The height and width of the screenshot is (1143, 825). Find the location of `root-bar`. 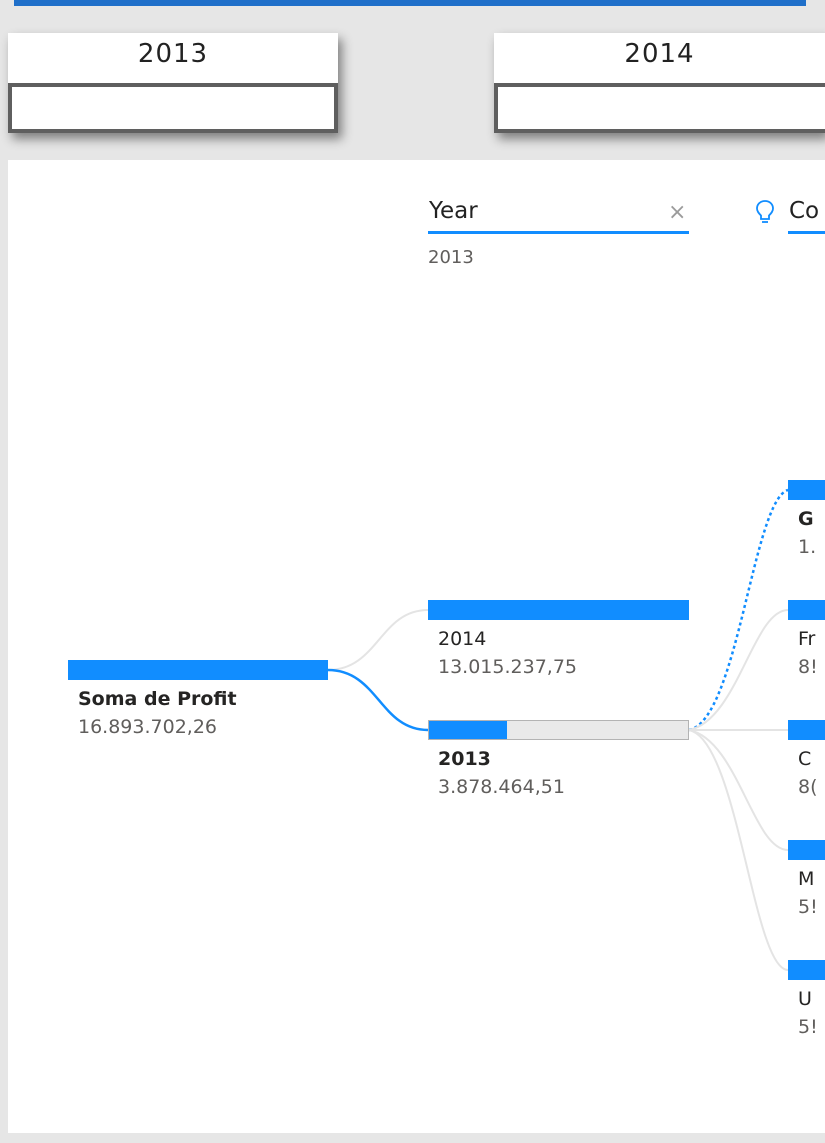

root-bar is located at coordinates (198, 670).